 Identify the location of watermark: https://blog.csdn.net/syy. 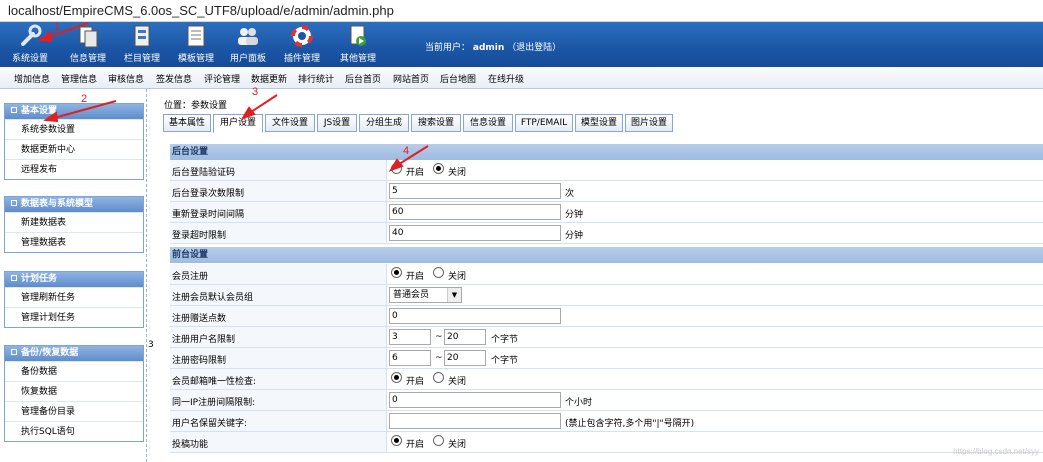
(996, 451).